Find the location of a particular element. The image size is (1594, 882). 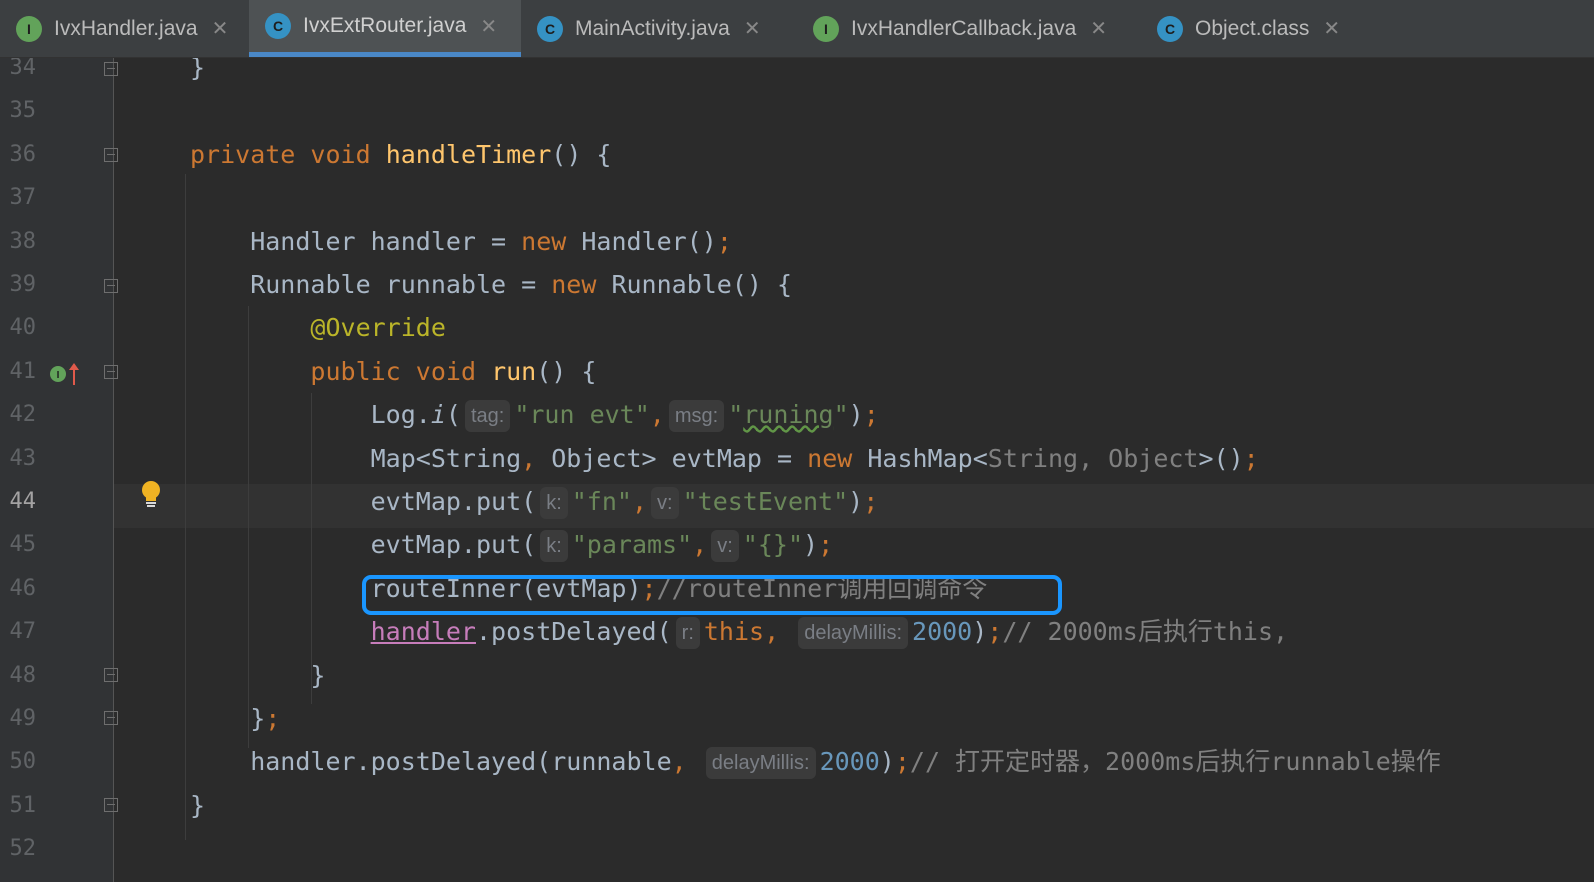

code-line: 34} is located at coordinates (797, 74).